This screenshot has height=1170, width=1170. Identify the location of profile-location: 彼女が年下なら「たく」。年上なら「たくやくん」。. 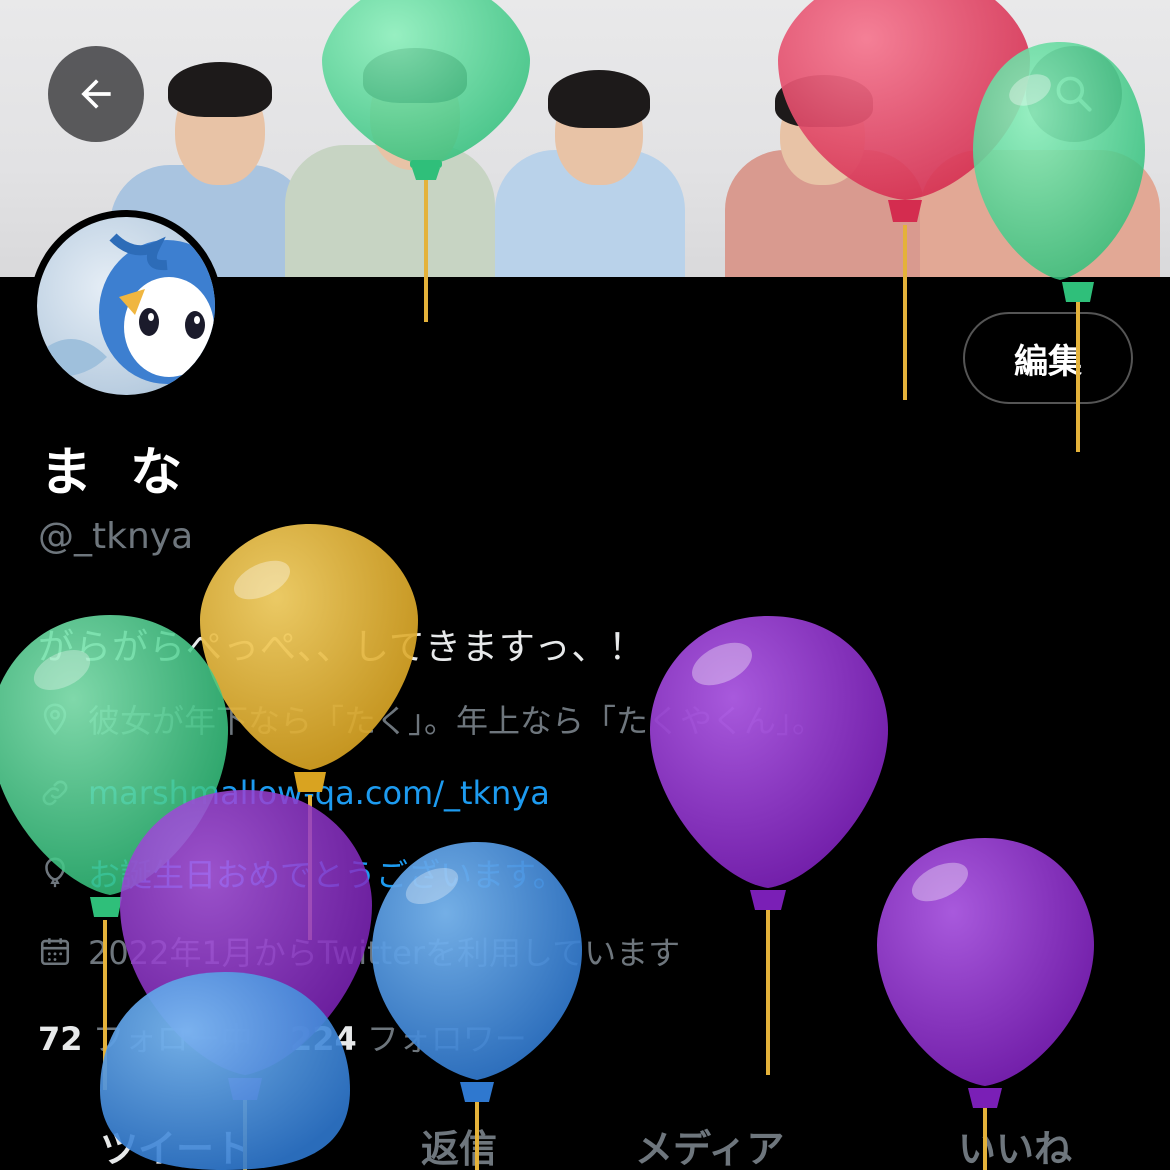
(431, 719).